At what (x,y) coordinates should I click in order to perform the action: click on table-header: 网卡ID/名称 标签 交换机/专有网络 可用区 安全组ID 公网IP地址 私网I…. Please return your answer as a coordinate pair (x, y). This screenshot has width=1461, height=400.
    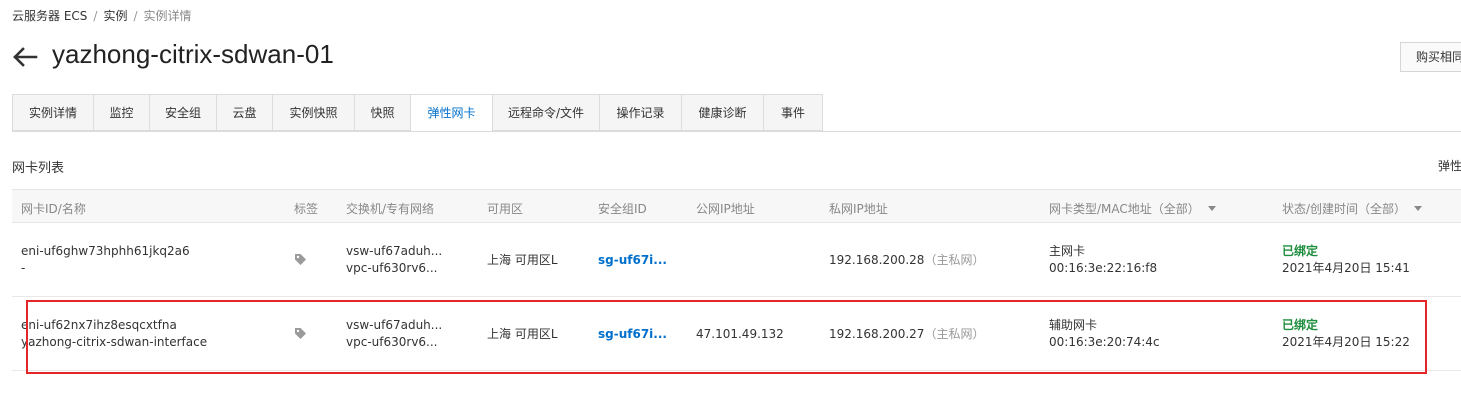
    Looking at the image, I should click on (736, 206).